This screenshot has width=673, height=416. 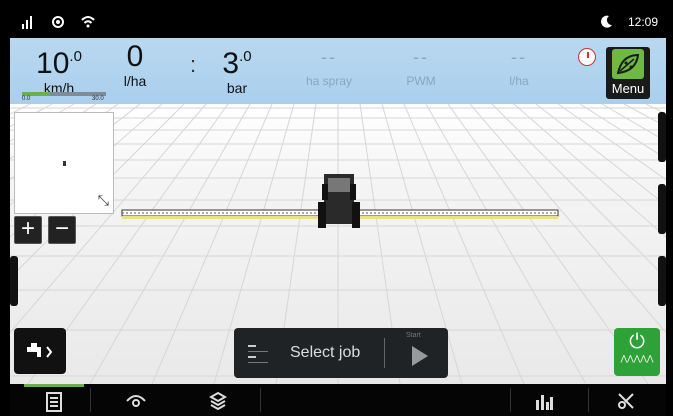 I want to click on clock: 12:09, so click(x=642, y=22).